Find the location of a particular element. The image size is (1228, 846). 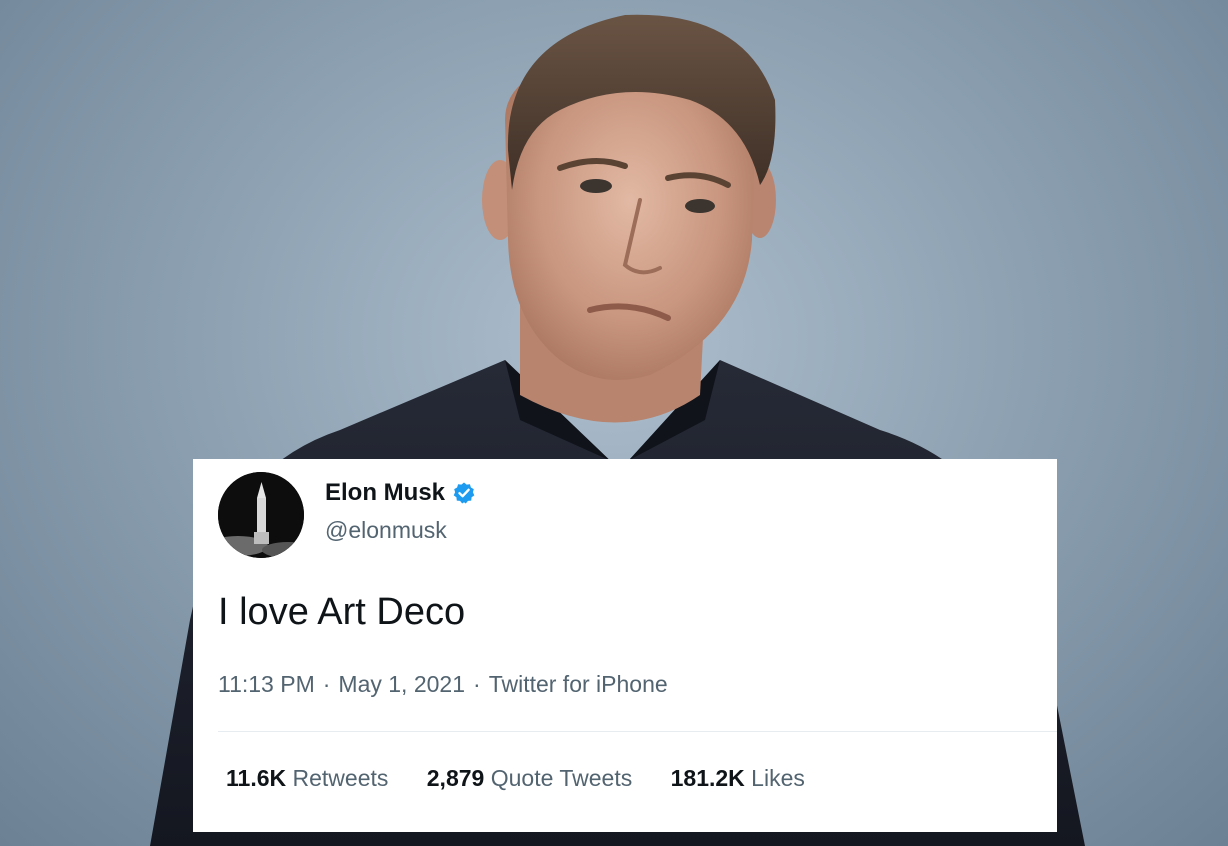

retweets-label: Retweets is located at coordinates (340, 778).